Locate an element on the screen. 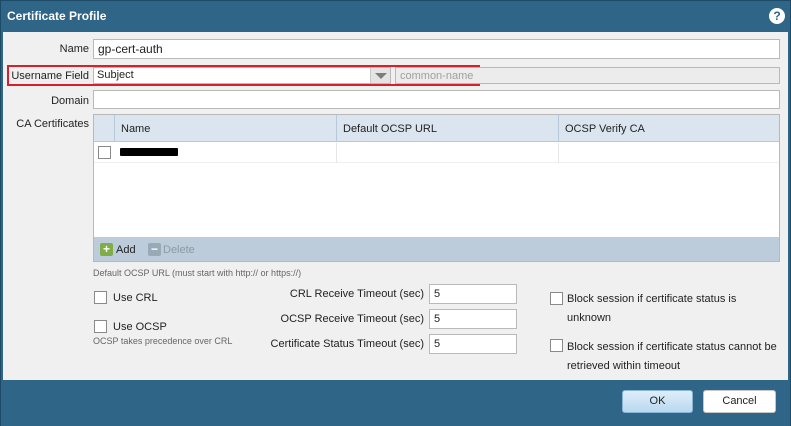  grid-header: Name Default OCSP URL OCSP Verify CA is located at coordinates (436, 128).